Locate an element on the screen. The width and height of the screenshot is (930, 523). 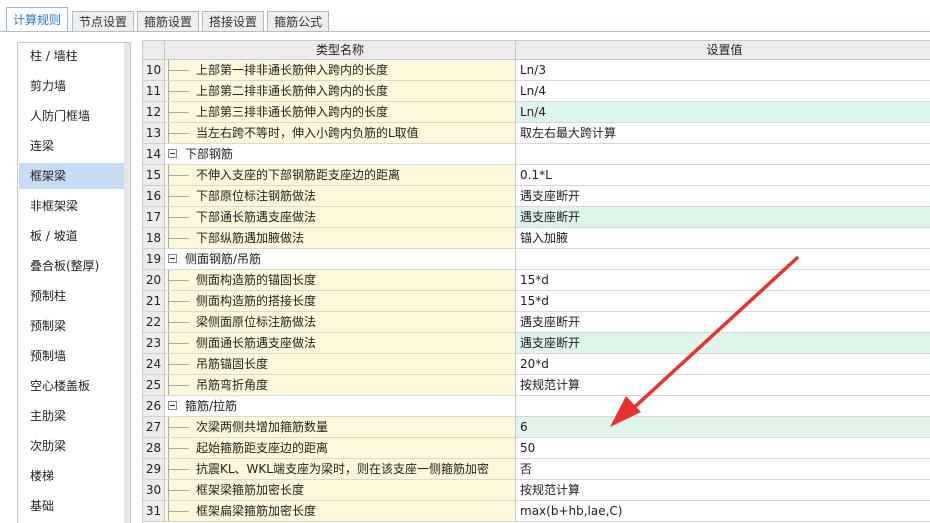
table-row: 16 下部原位标注钢筋做法 遇支座断开 is located at coordinates (536, 196).